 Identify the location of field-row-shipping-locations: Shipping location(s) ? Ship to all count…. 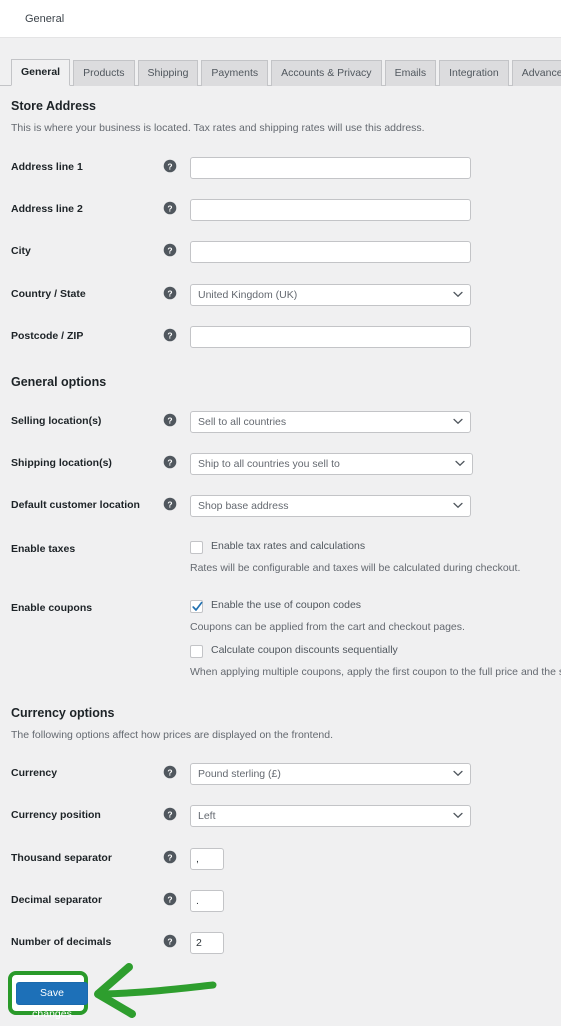
(286, 464).